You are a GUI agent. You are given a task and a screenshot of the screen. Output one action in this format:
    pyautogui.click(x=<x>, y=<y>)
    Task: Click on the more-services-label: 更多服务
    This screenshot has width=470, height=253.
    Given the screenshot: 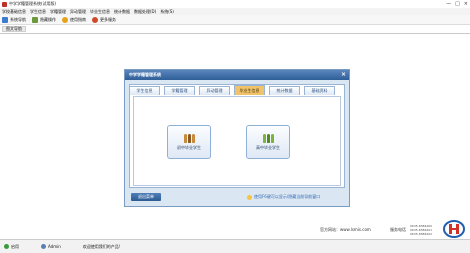 What is the action you would take?
    pyautogui.click(x=108, y=19)
    